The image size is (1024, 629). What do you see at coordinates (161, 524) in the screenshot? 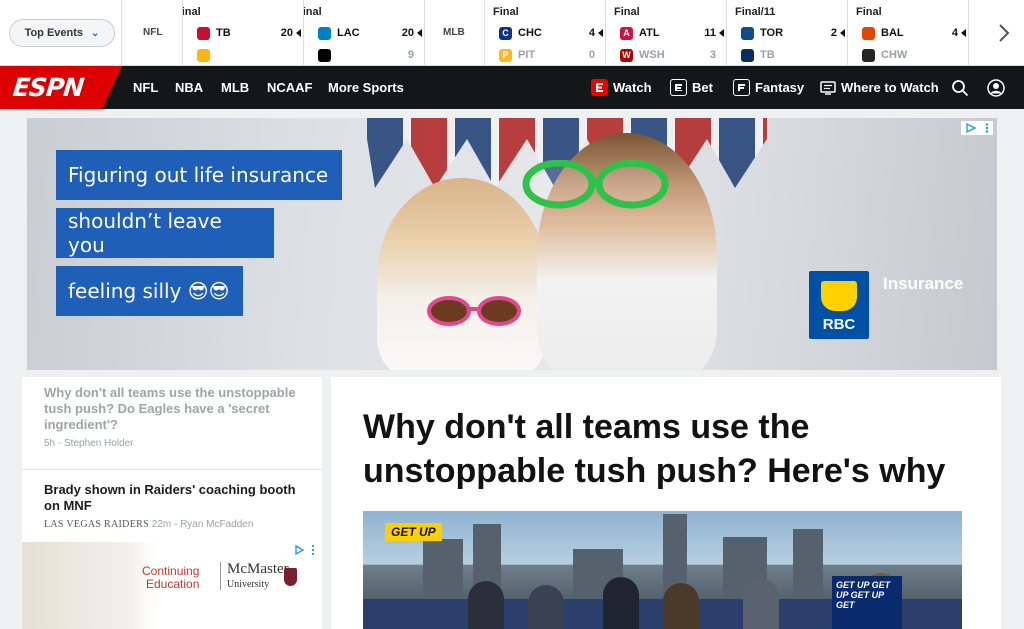
I see `headline-age: 22m` at bounding box center [161, 524].